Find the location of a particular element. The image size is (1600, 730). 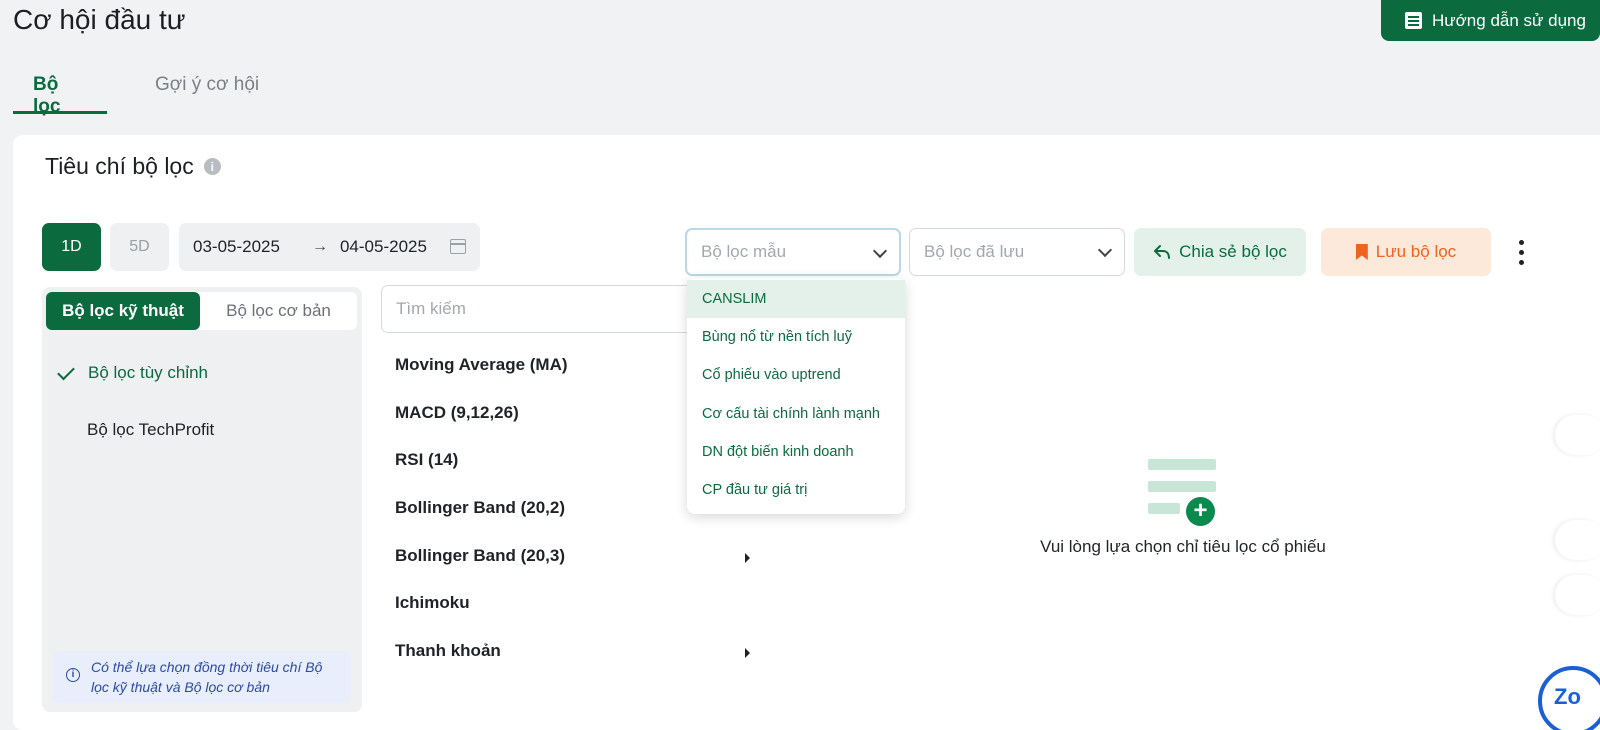

empty-list-add-icon: + is located at coordinates (1183, 490).